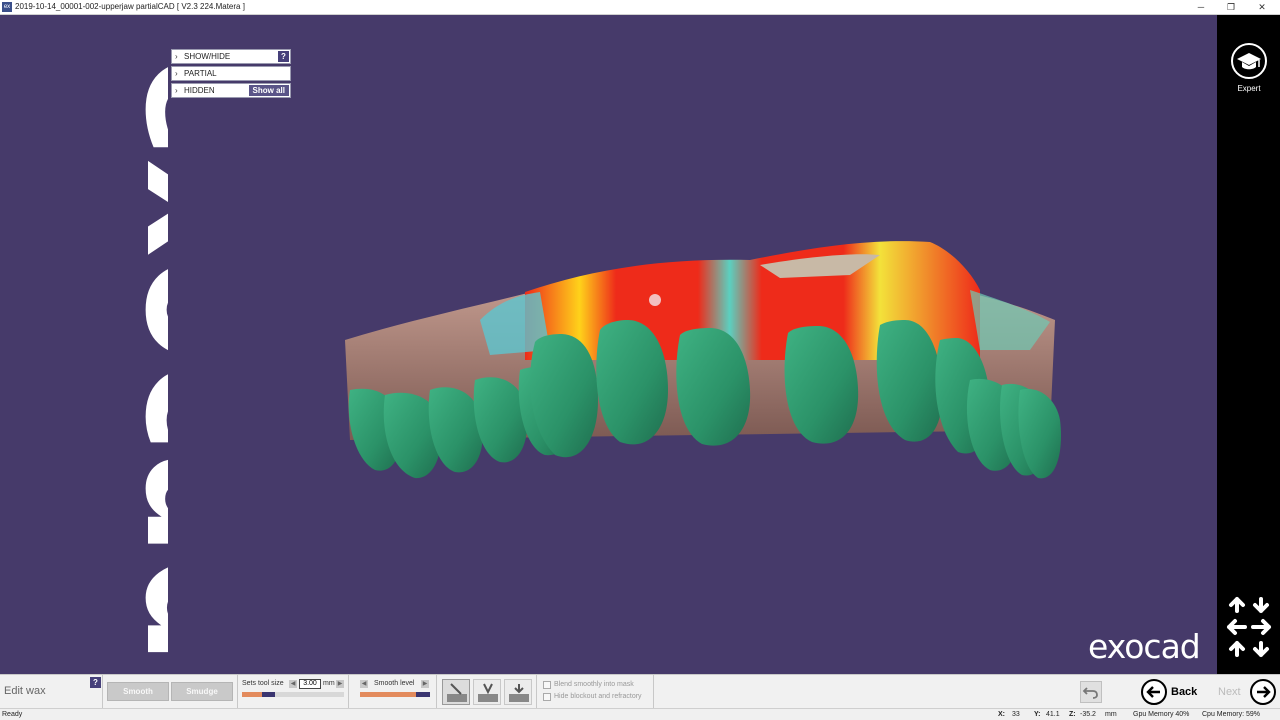  Describe the element at coordinates (1016, 714) in the screenshot. I see `x-coordinate-value: 33` at that location.